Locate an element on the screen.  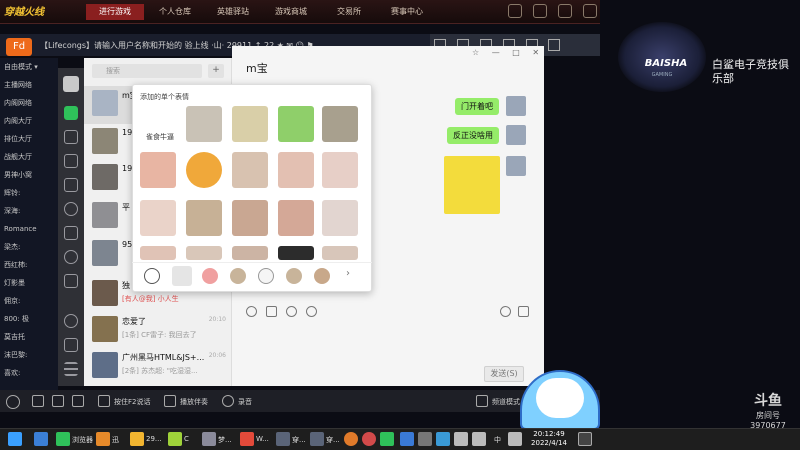
channel-item: 灯影墨 is located at coordinates (29, 283).